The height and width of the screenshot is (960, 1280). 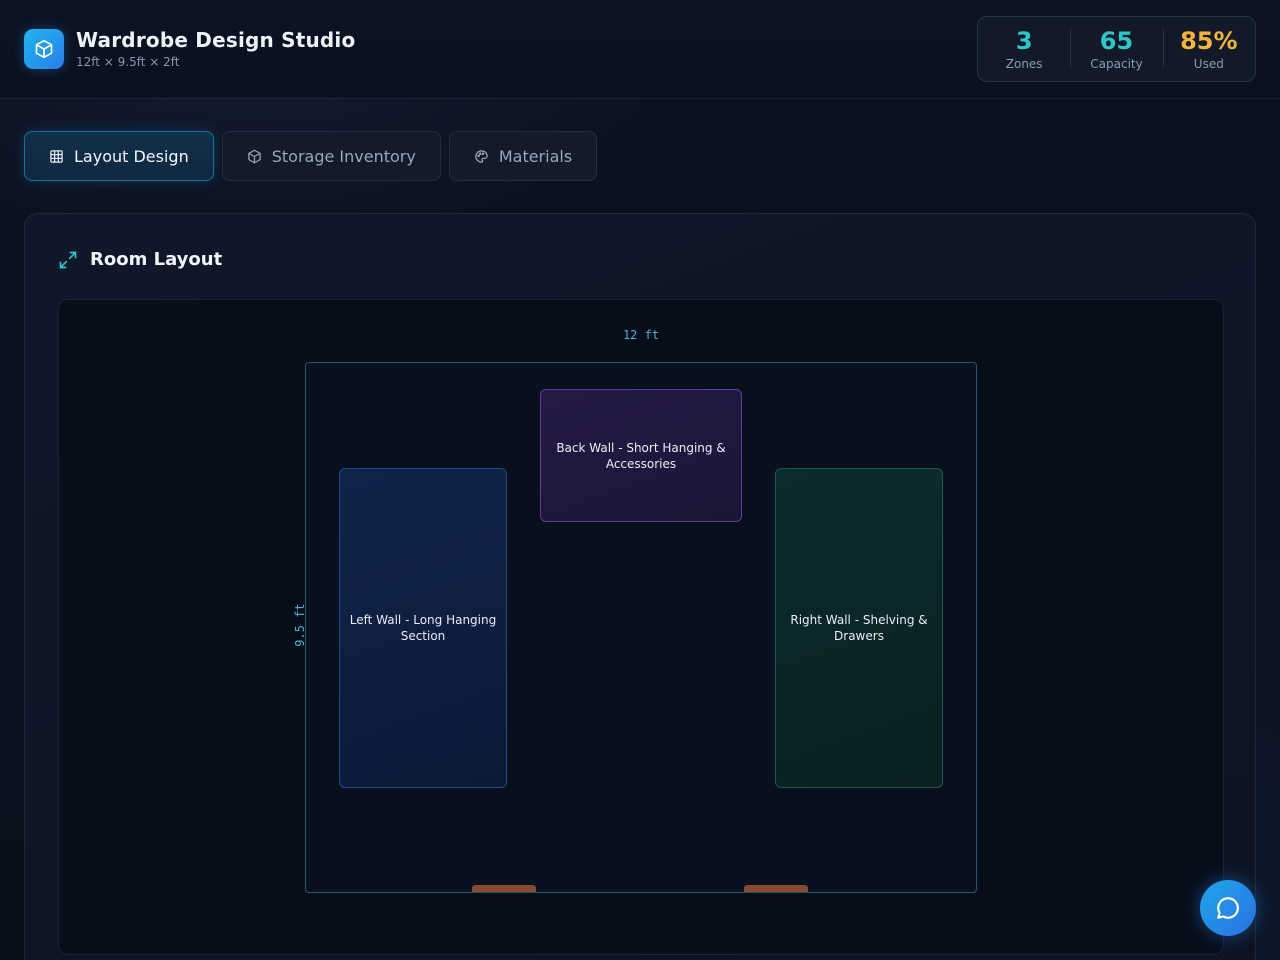 I want to click on zone-right-wall: Right Wall - Shelving & Drawers, so click(x=859, y=628).